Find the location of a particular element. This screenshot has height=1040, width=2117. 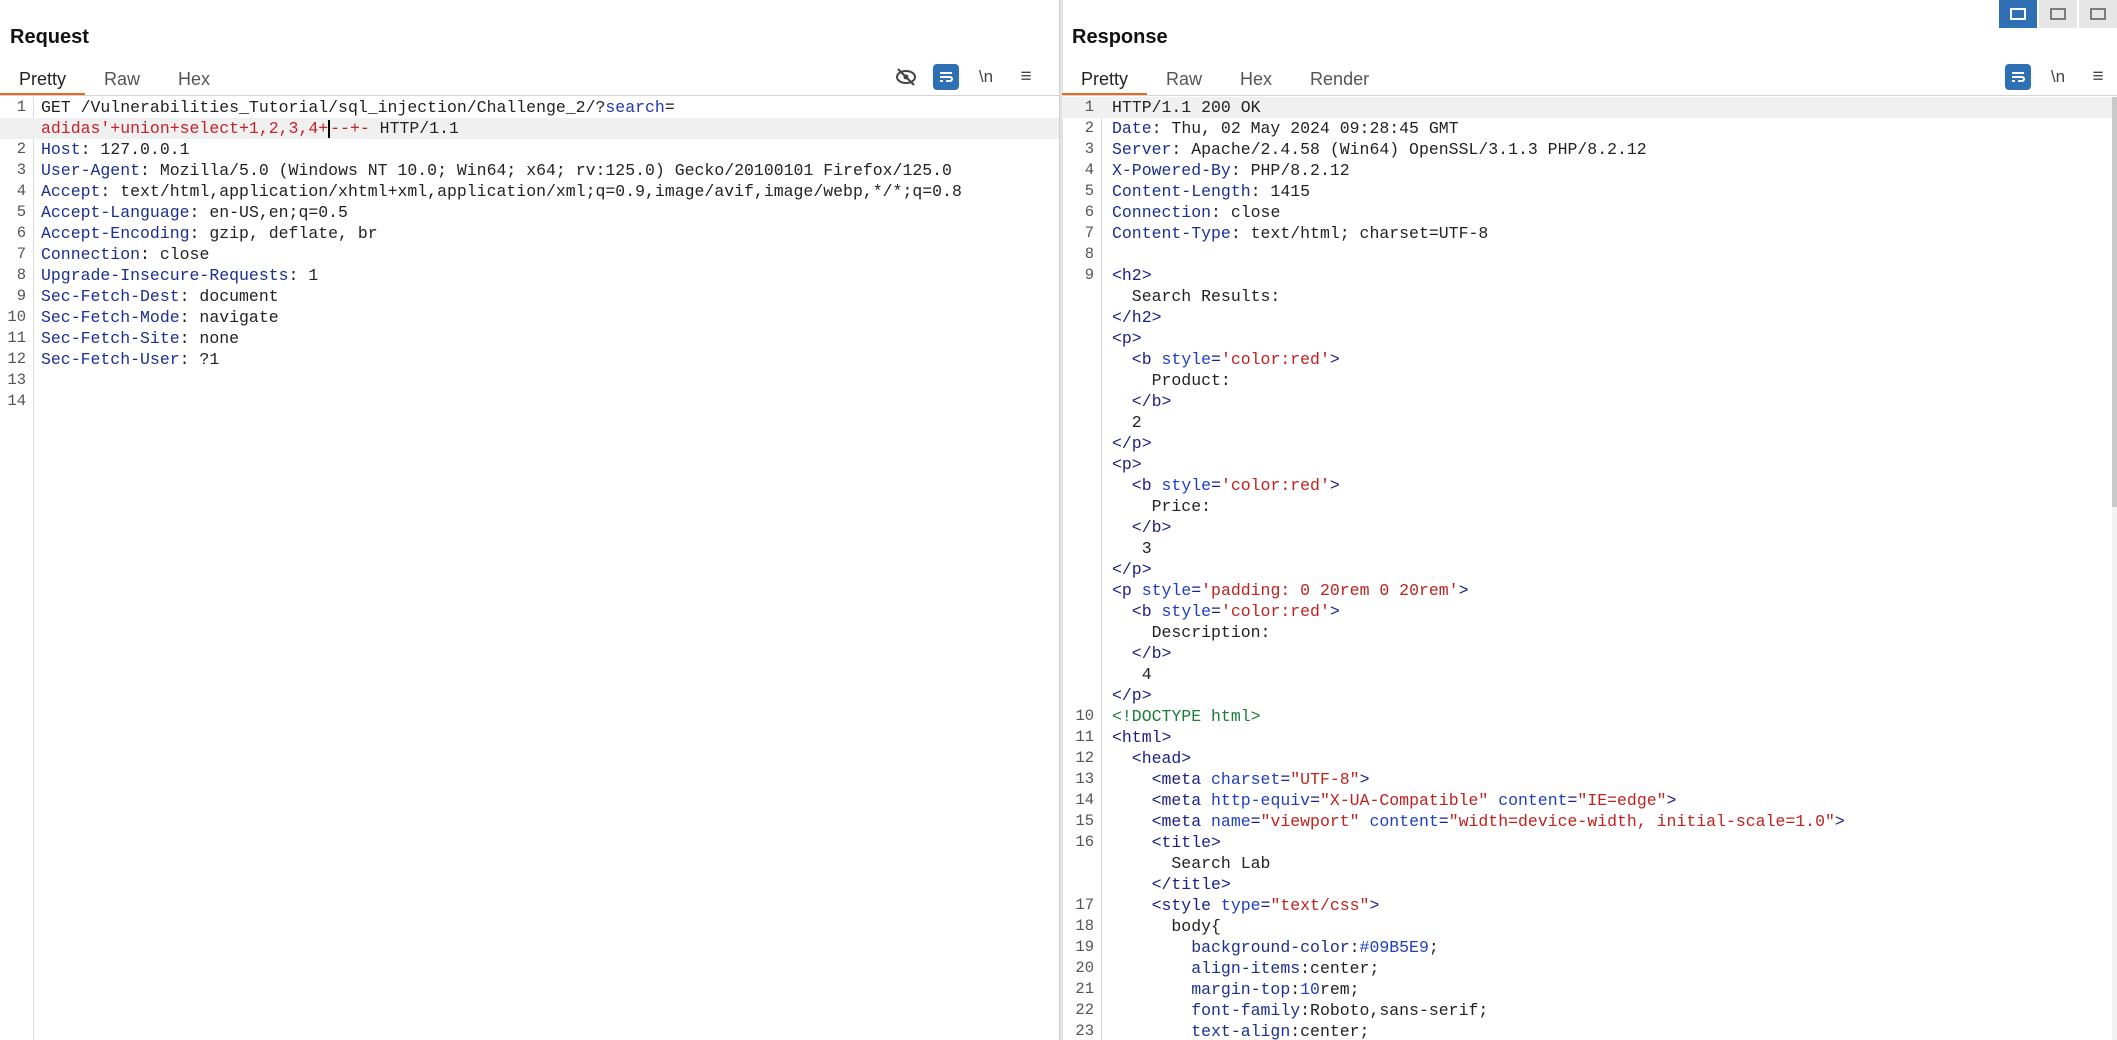

code-line: 9 Sec-Fetch-Dest: document is located at coordinates (530, 296).